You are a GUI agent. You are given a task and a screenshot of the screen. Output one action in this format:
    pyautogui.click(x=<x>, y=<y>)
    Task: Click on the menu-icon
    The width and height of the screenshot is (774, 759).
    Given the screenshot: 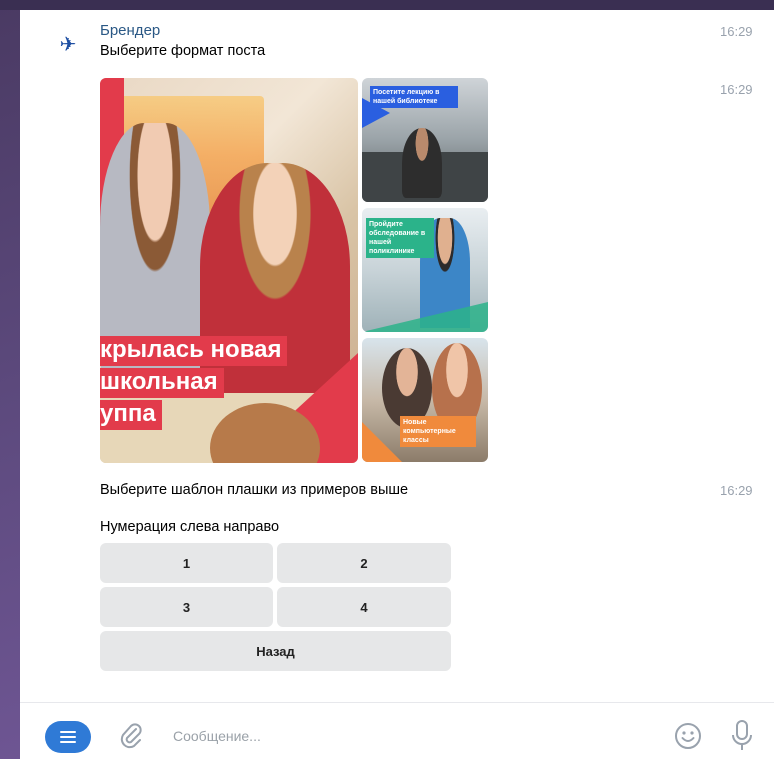 What is the action you would take?
    pyautogui.click(x=68, y=737)
    